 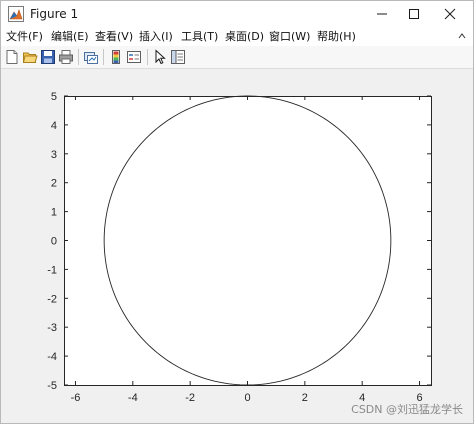 I want to click on x-tick-label: 2, so click(x=305, y=398).